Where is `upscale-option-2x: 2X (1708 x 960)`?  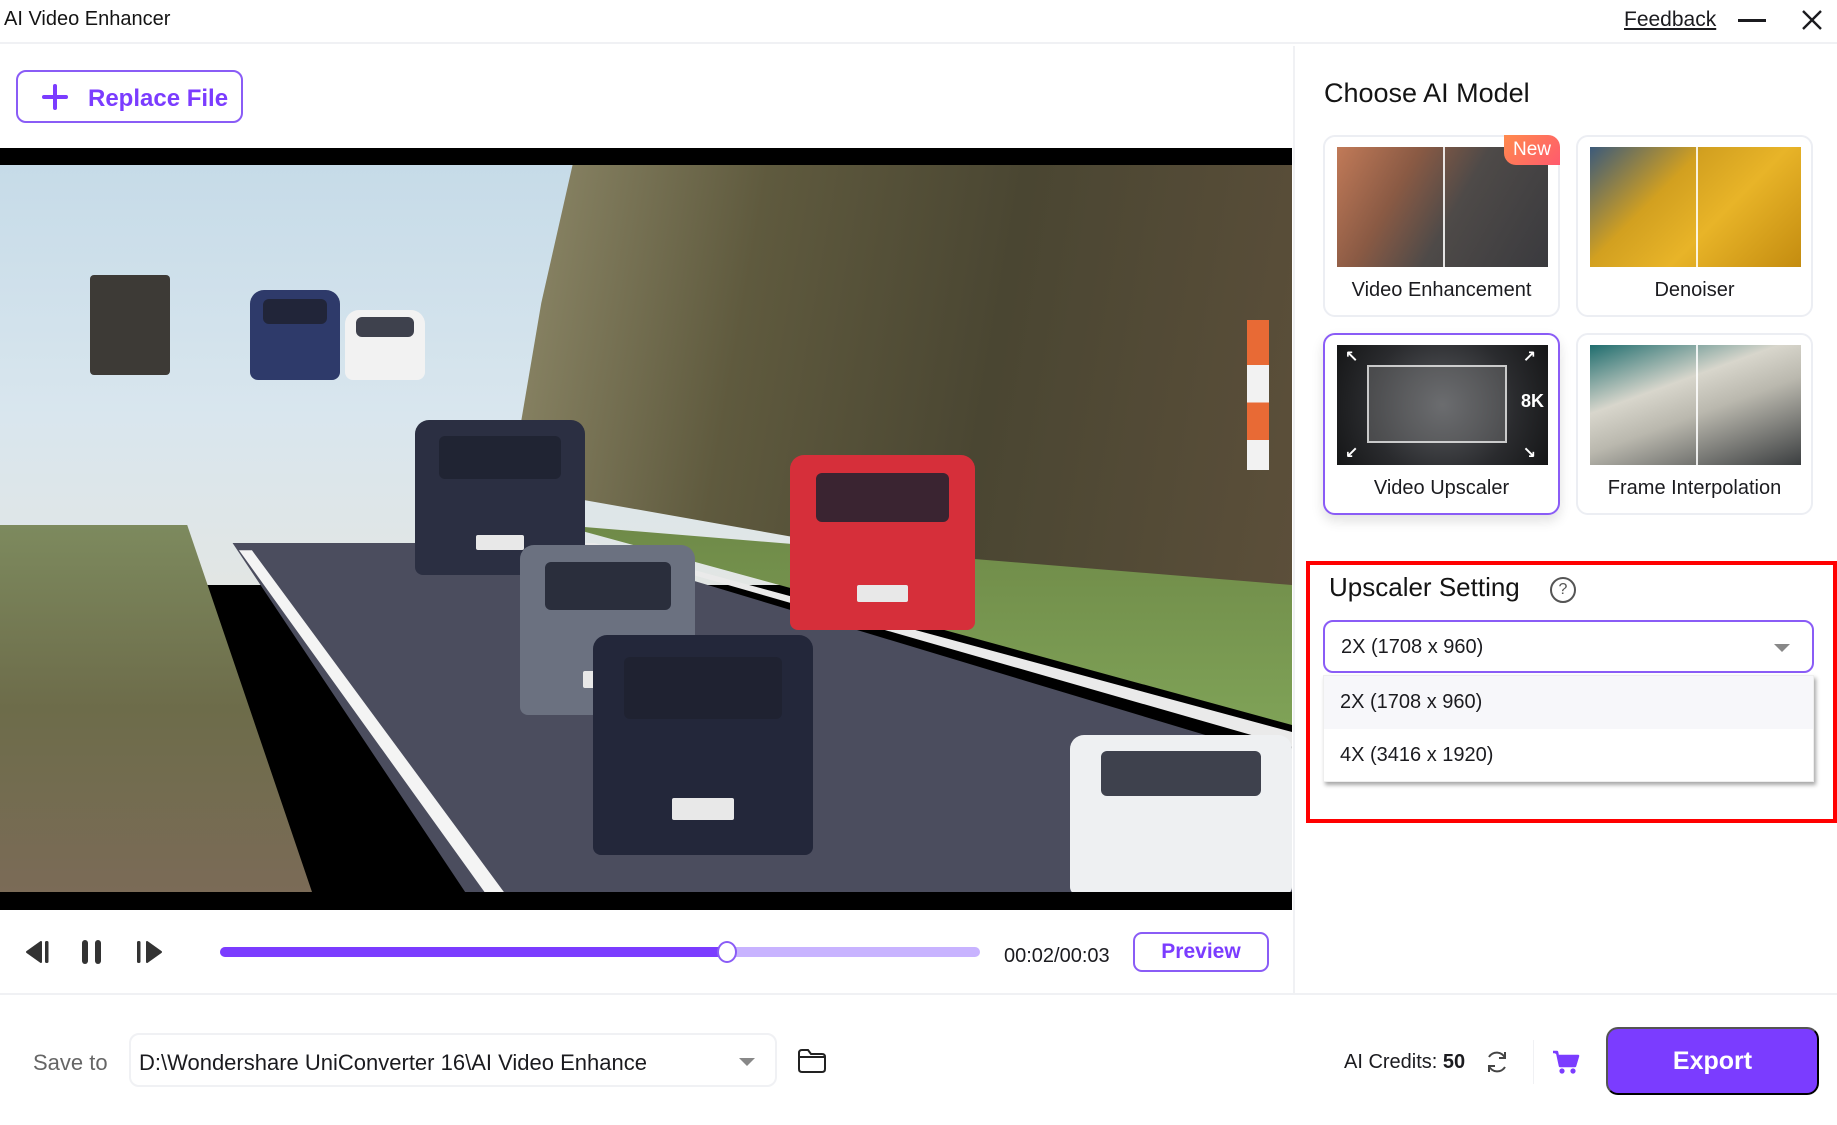 upscale-option-2x: 2X (1708 x 960) is located at coordinates (1568, 702).